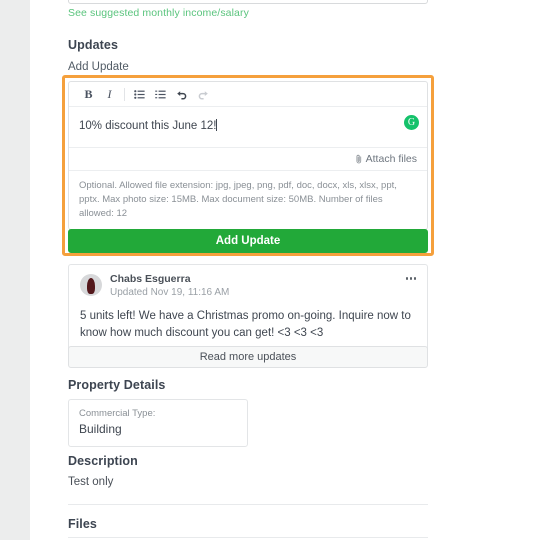 Image resolution: width=560 pixels, height=540 pixels. What do you see at coordinates (160, 94) in the screenshot?
I see `numbered-list-icon` at bounding box center [160, 94].